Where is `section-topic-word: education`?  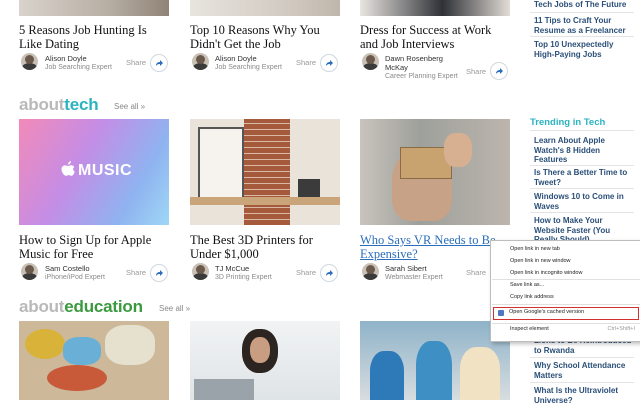
section-topic-word: education is located at coordinates (103, 306).